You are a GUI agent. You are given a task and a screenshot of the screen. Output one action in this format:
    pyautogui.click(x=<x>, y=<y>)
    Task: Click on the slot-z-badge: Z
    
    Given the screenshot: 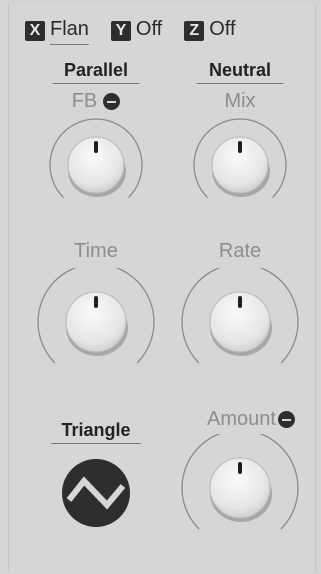 What is the action you would take?
    pyautogui.click(x=194, y=31)
    